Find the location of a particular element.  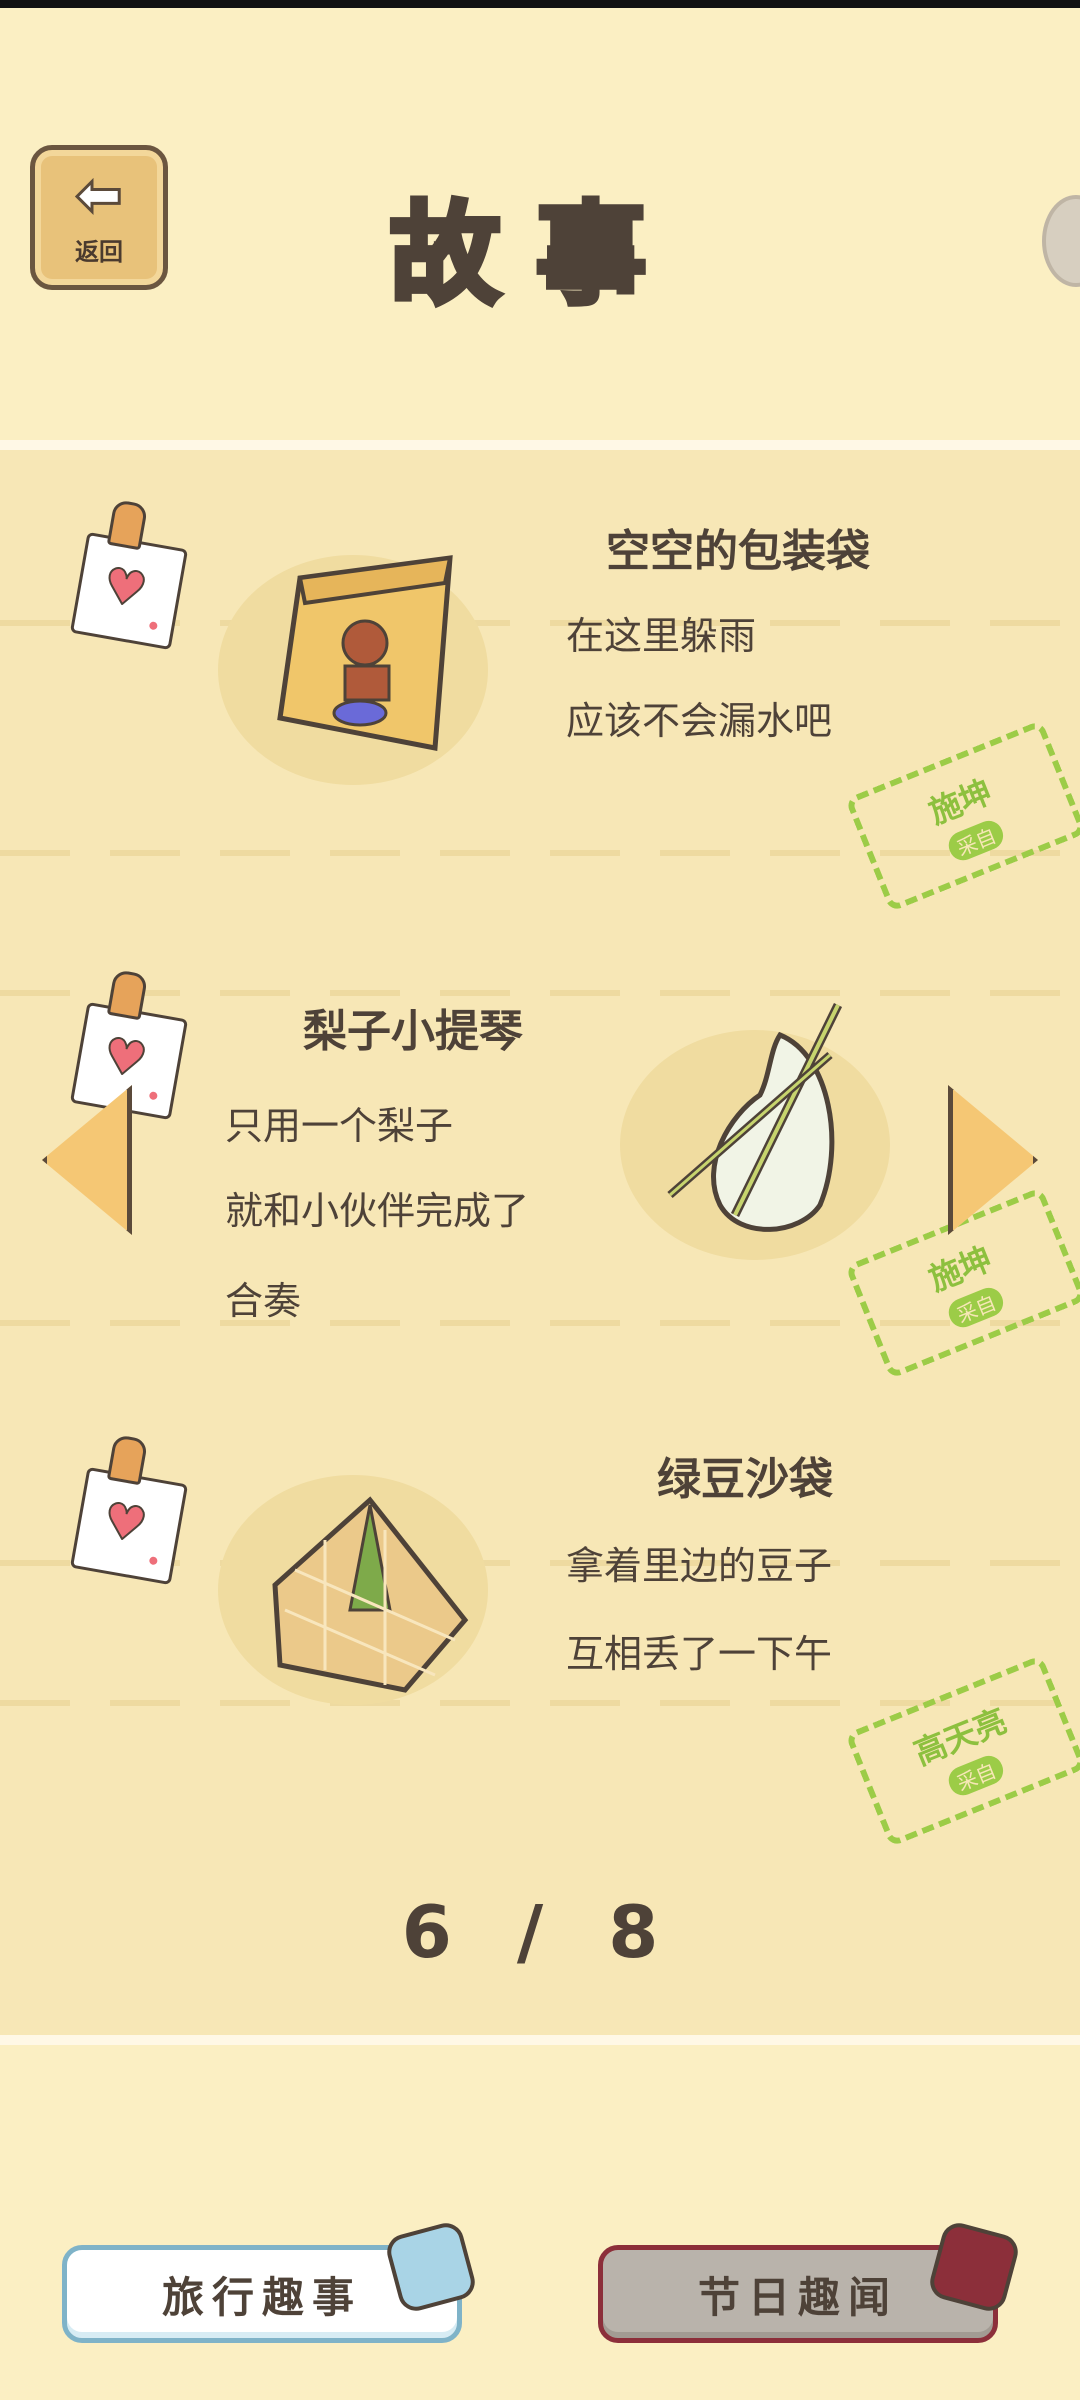

status-edge is located at coordinates (540, 4).